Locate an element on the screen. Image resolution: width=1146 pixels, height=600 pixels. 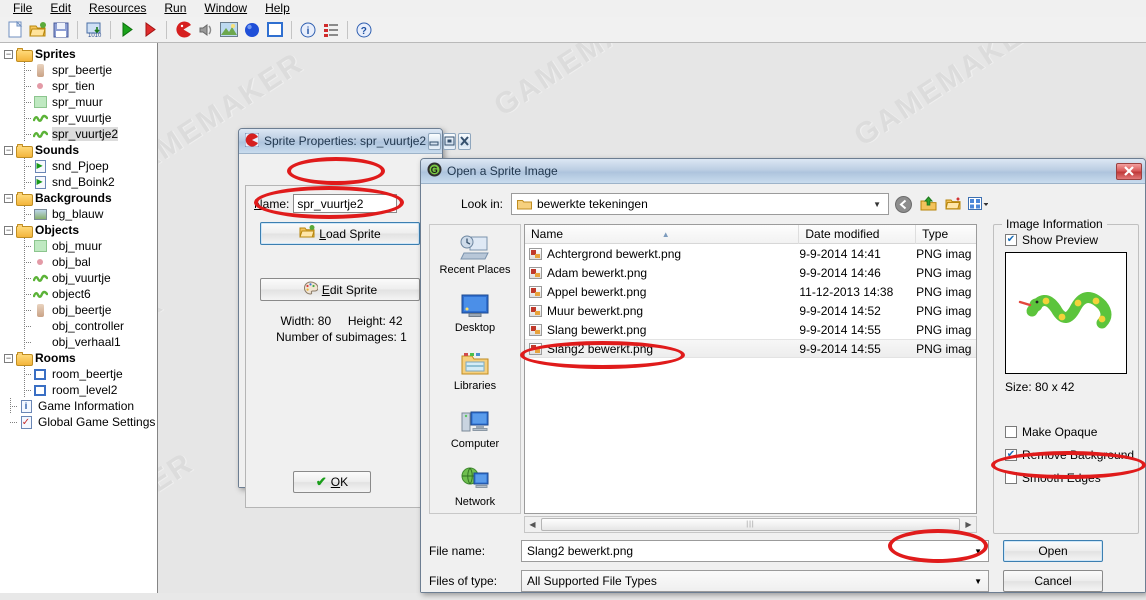
tree-item-obj-bal: obj_bal is located at coordinates (78, 262).